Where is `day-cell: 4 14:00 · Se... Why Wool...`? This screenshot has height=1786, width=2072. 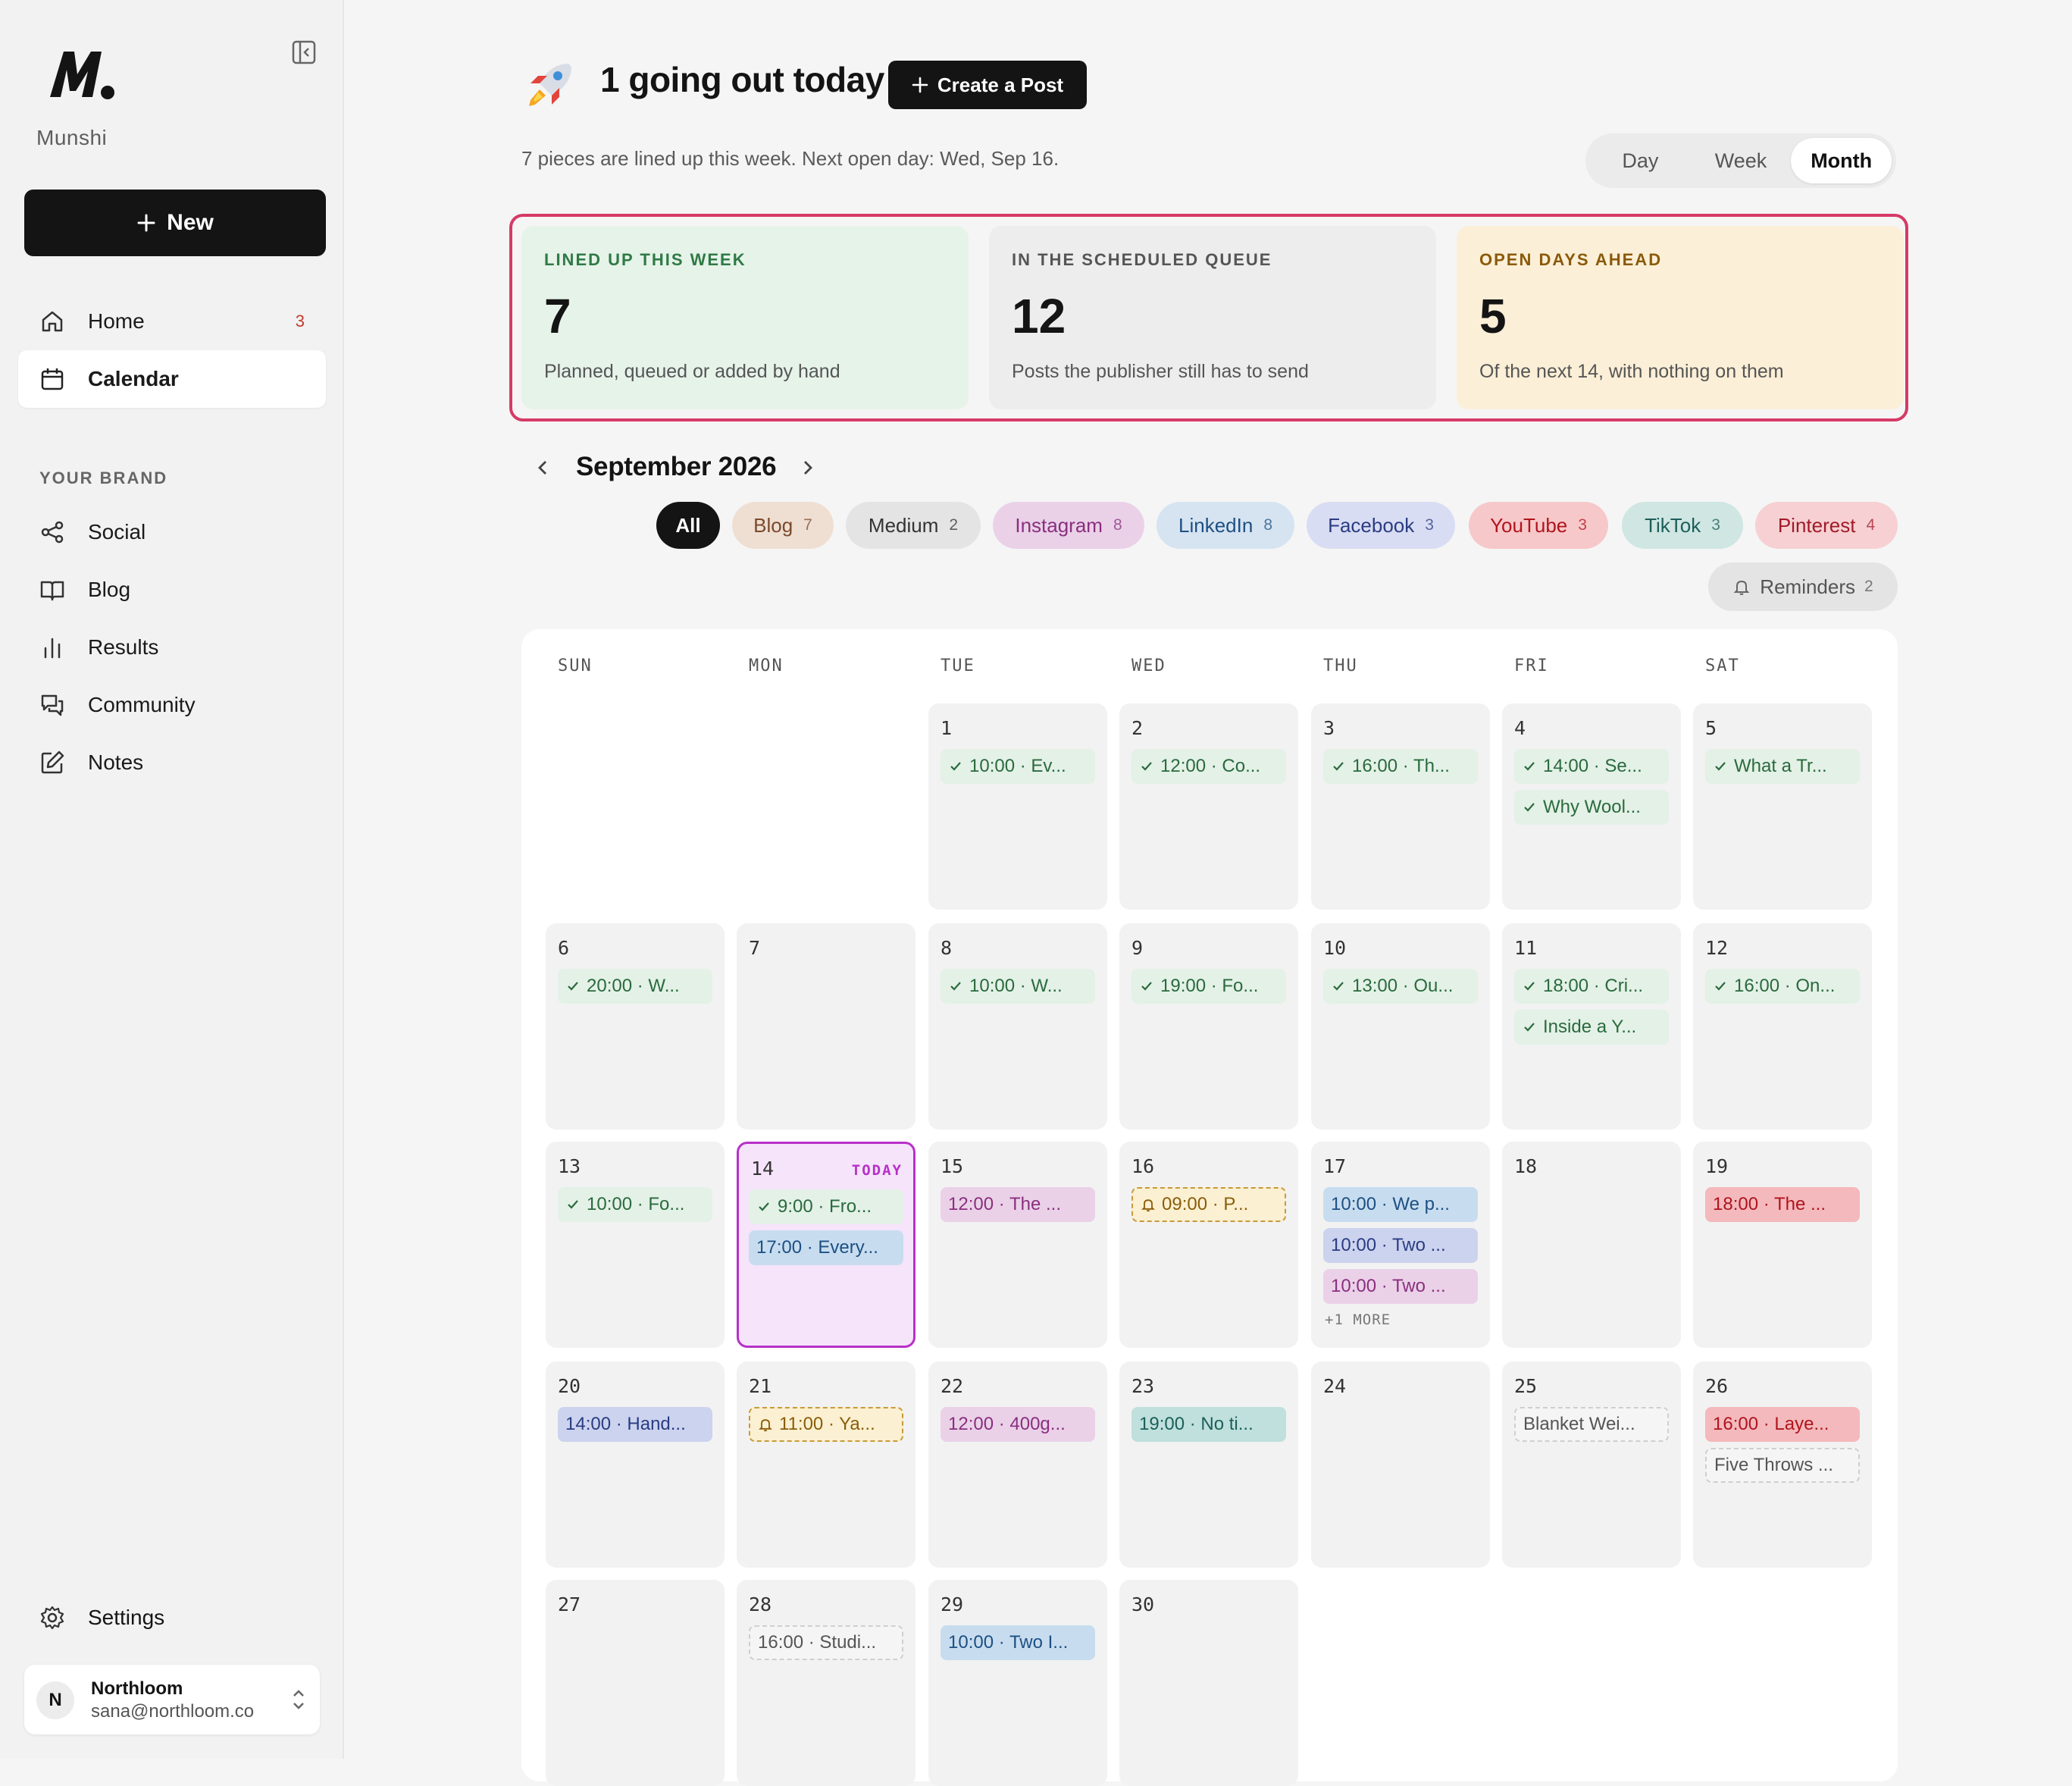 day-cell: 4 14:00 · Se... Why Wool... is located at coordinates (1592, 806).